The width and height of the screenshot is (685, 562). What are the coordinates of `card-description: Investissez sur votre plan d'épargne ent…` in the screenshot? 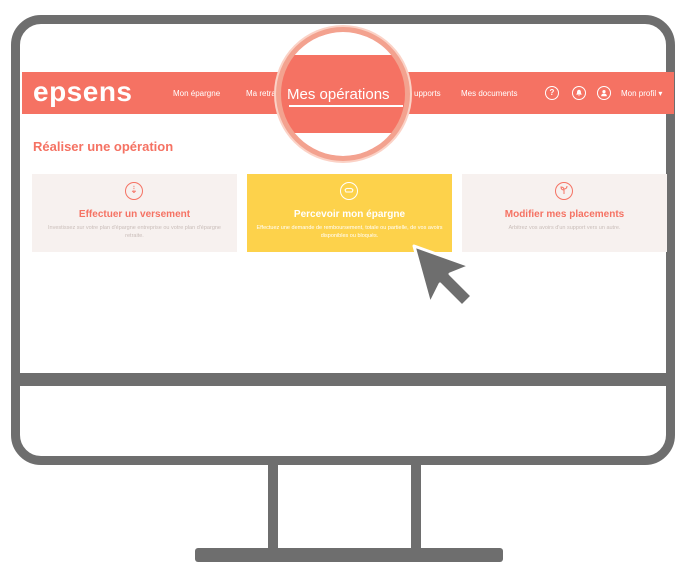 It's located at (134, 232).